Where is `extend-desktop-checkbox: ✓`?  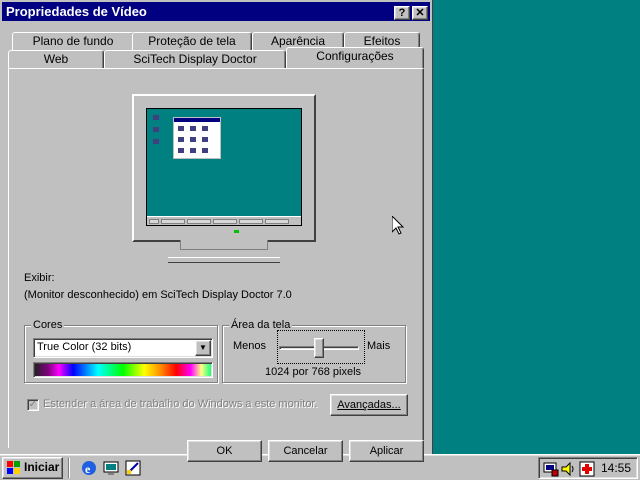
extend-desktop-checkbox: ✓ is located at coordinates (33, 405).